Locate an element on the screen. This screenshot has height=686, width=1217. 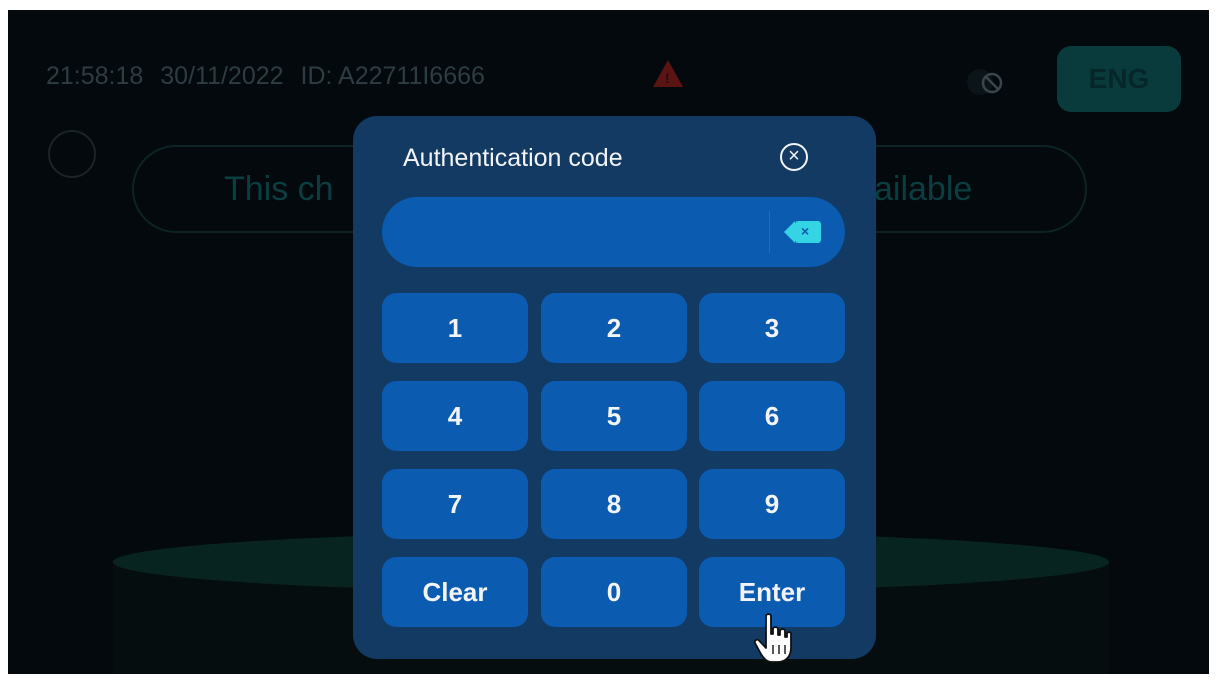
key-5: 5 is located at coordinates (614, 416).